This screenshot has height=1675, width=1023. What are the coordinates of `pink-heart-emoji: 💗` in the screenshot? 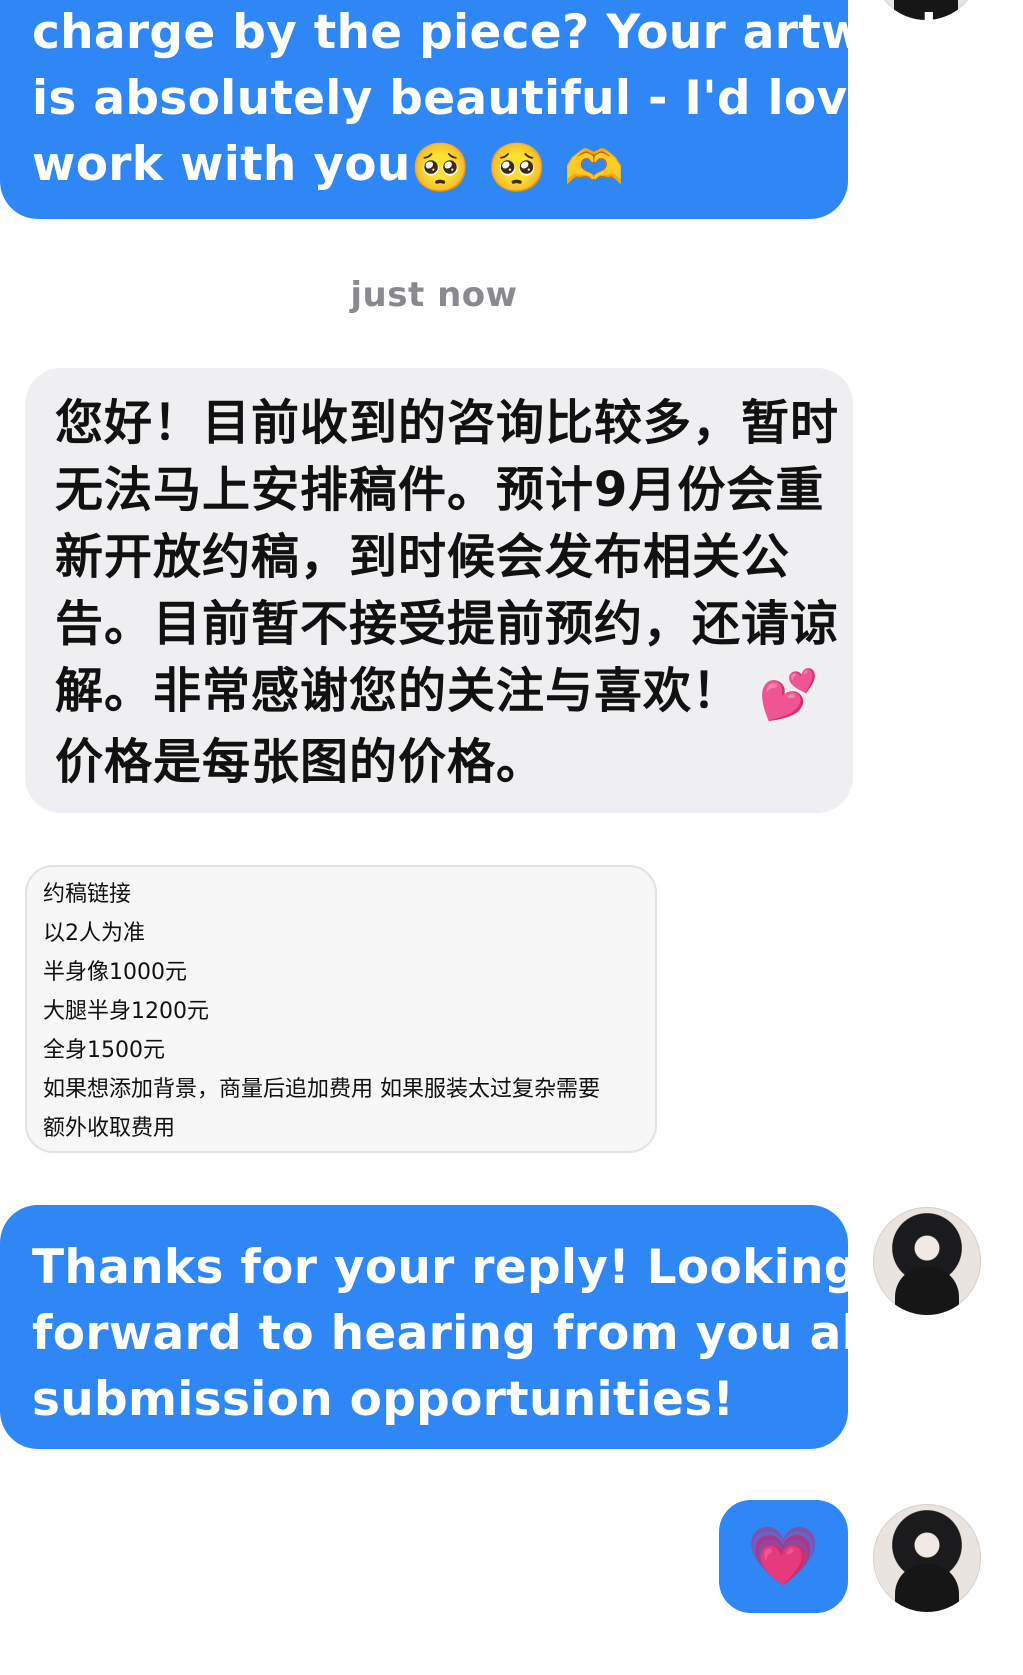 It's located at (783, 1556).